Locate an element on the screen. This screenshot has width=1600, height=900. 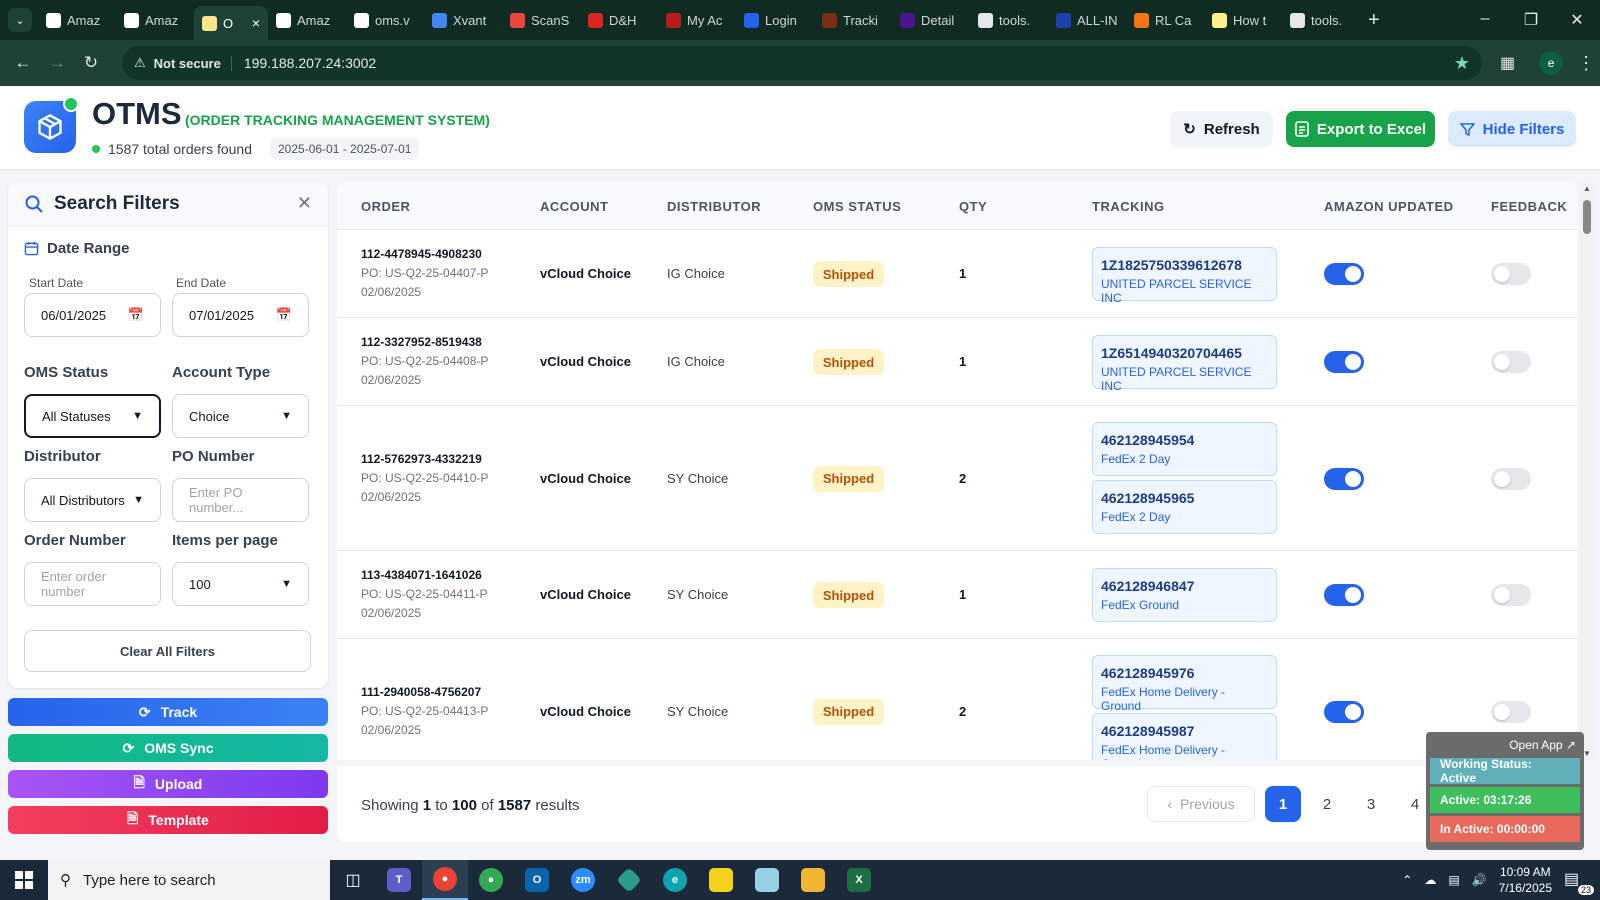
excel-icon: X is located at coordinates (859, 880).